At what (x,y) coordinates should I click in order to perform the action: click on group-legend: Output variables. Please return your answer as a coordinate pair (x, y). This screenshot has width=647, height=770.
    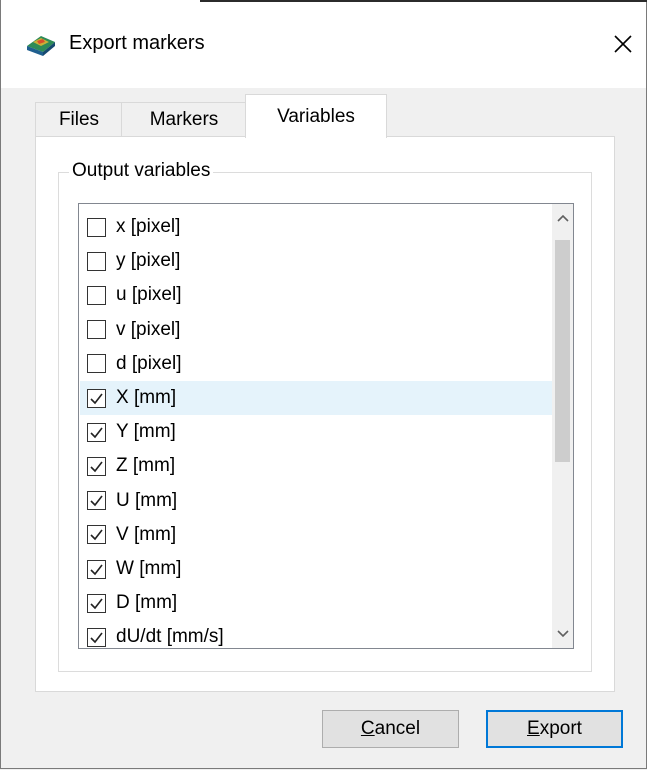
    Looking at the image, I should click on (141, 171).